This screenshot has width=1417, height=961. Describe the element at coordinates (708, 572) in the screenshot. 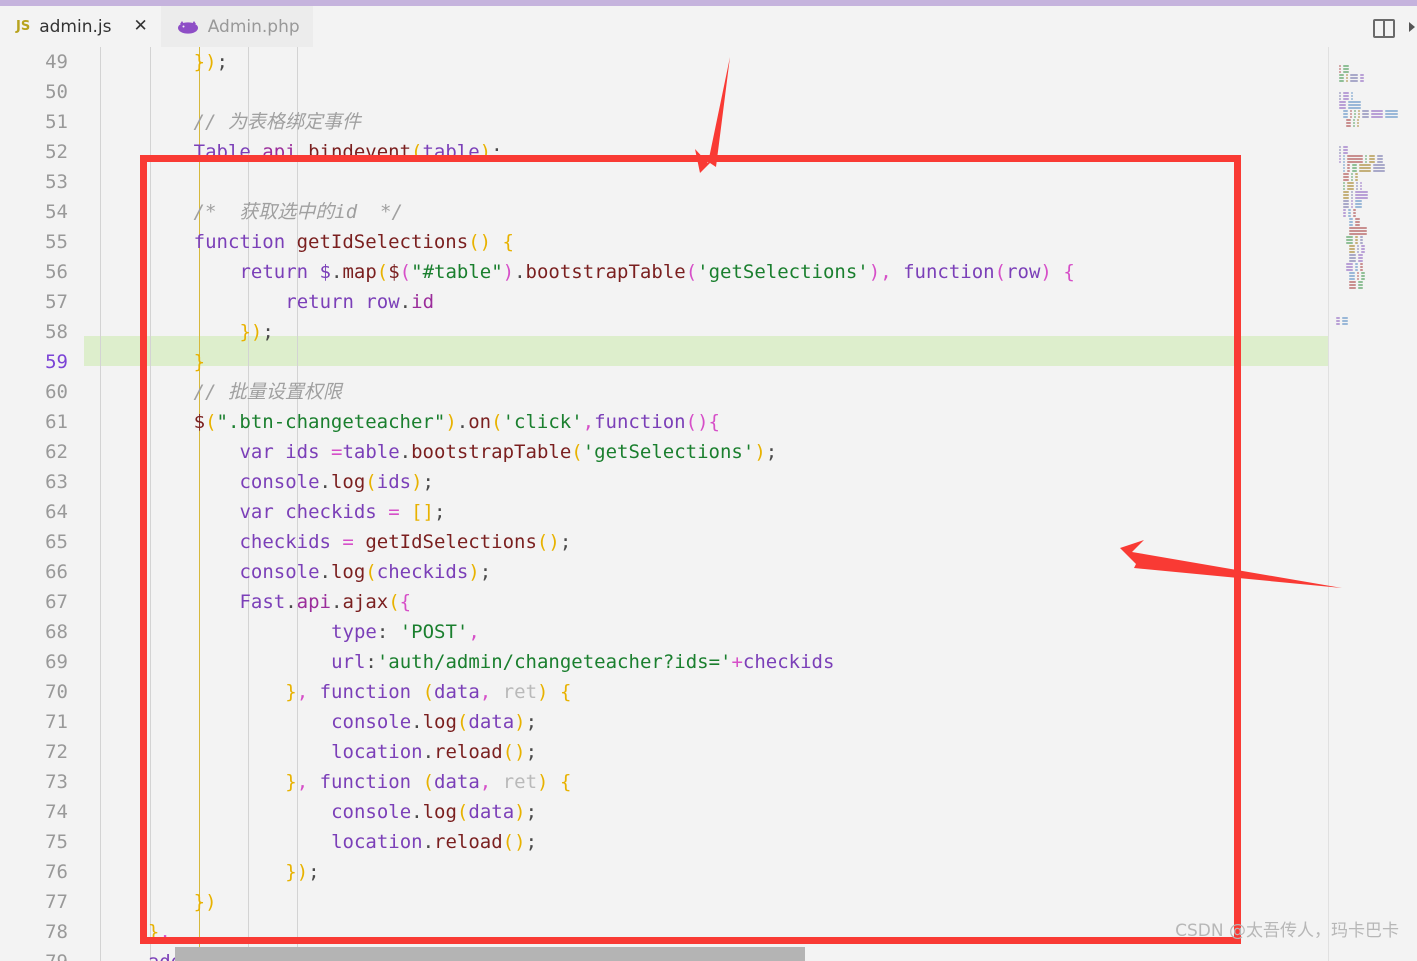

I see `code-line: console.log(checkids);` at that location.